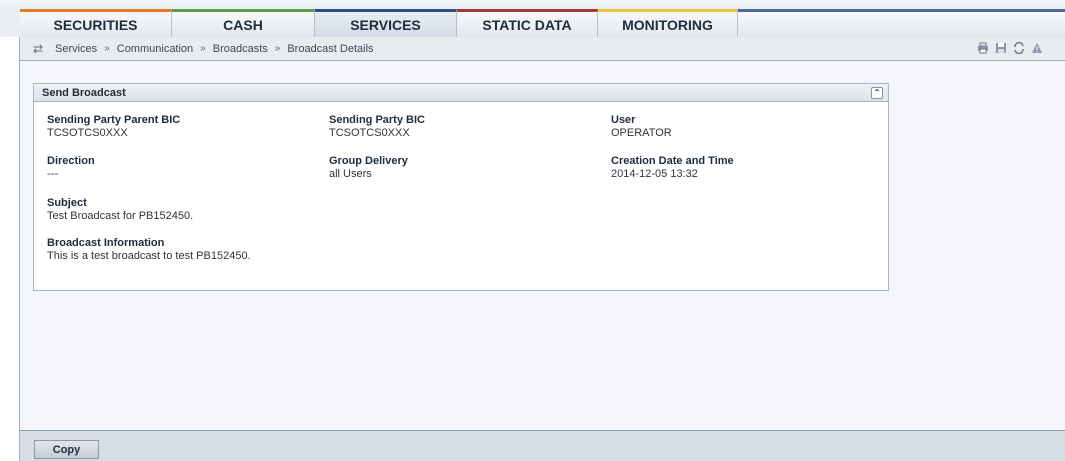 Image resolution: width=1065 pixels, height=461 pixels. I want to click on field-label: Subject, so click(67, 203).